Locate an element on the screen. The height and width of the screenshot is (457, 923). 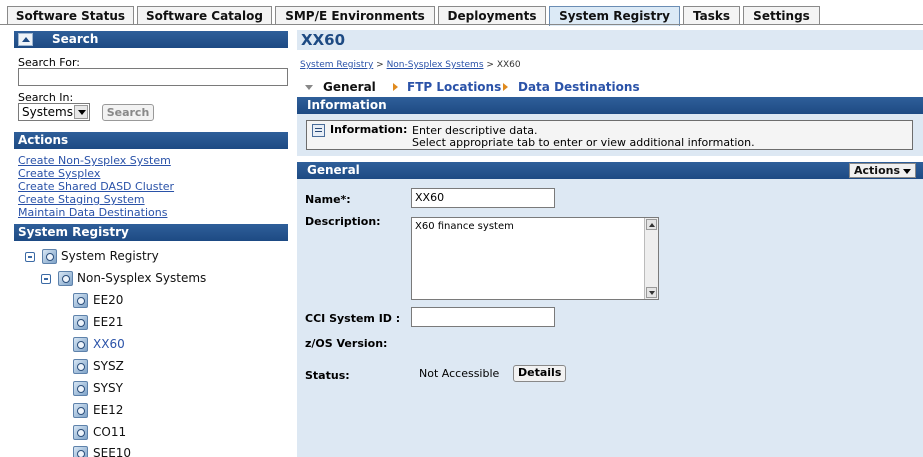
tab-software-catalog: Software Catalog is located at coordinates (204, 15).